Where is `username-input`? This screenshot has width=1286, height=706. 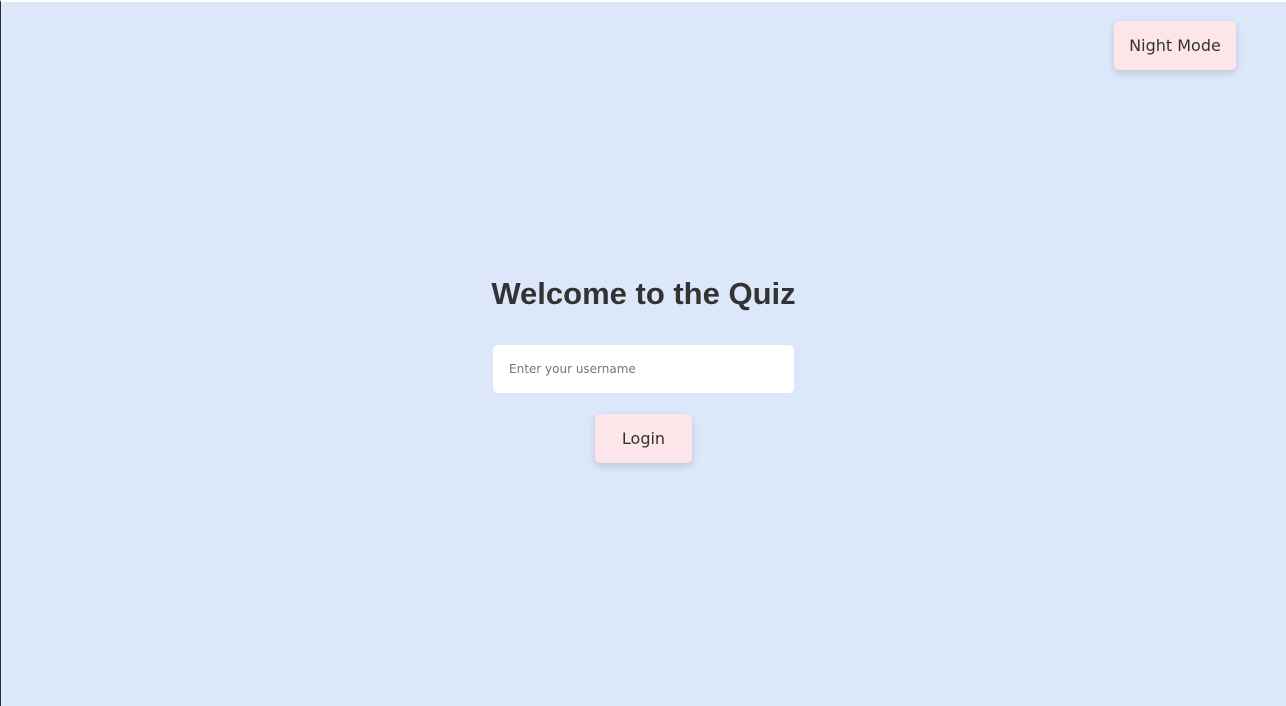
username-input is located at coordinates (643, 369).